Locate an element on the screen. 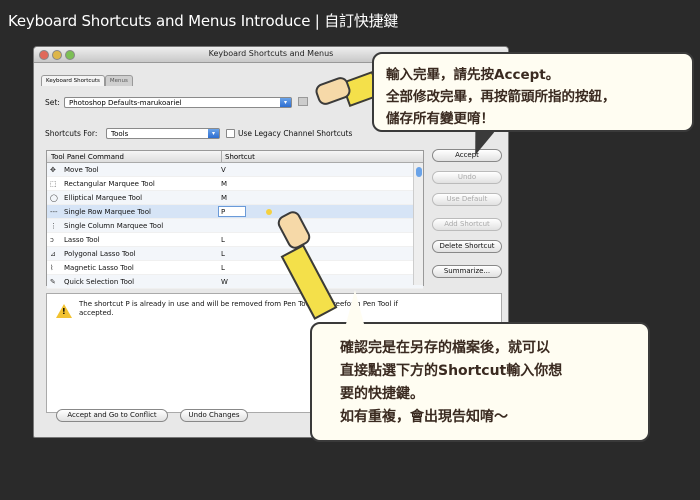 This screenshot has height=500, width=700. table-row: ✎ Quick Selection Tool W is located at coordinates (235, 282).